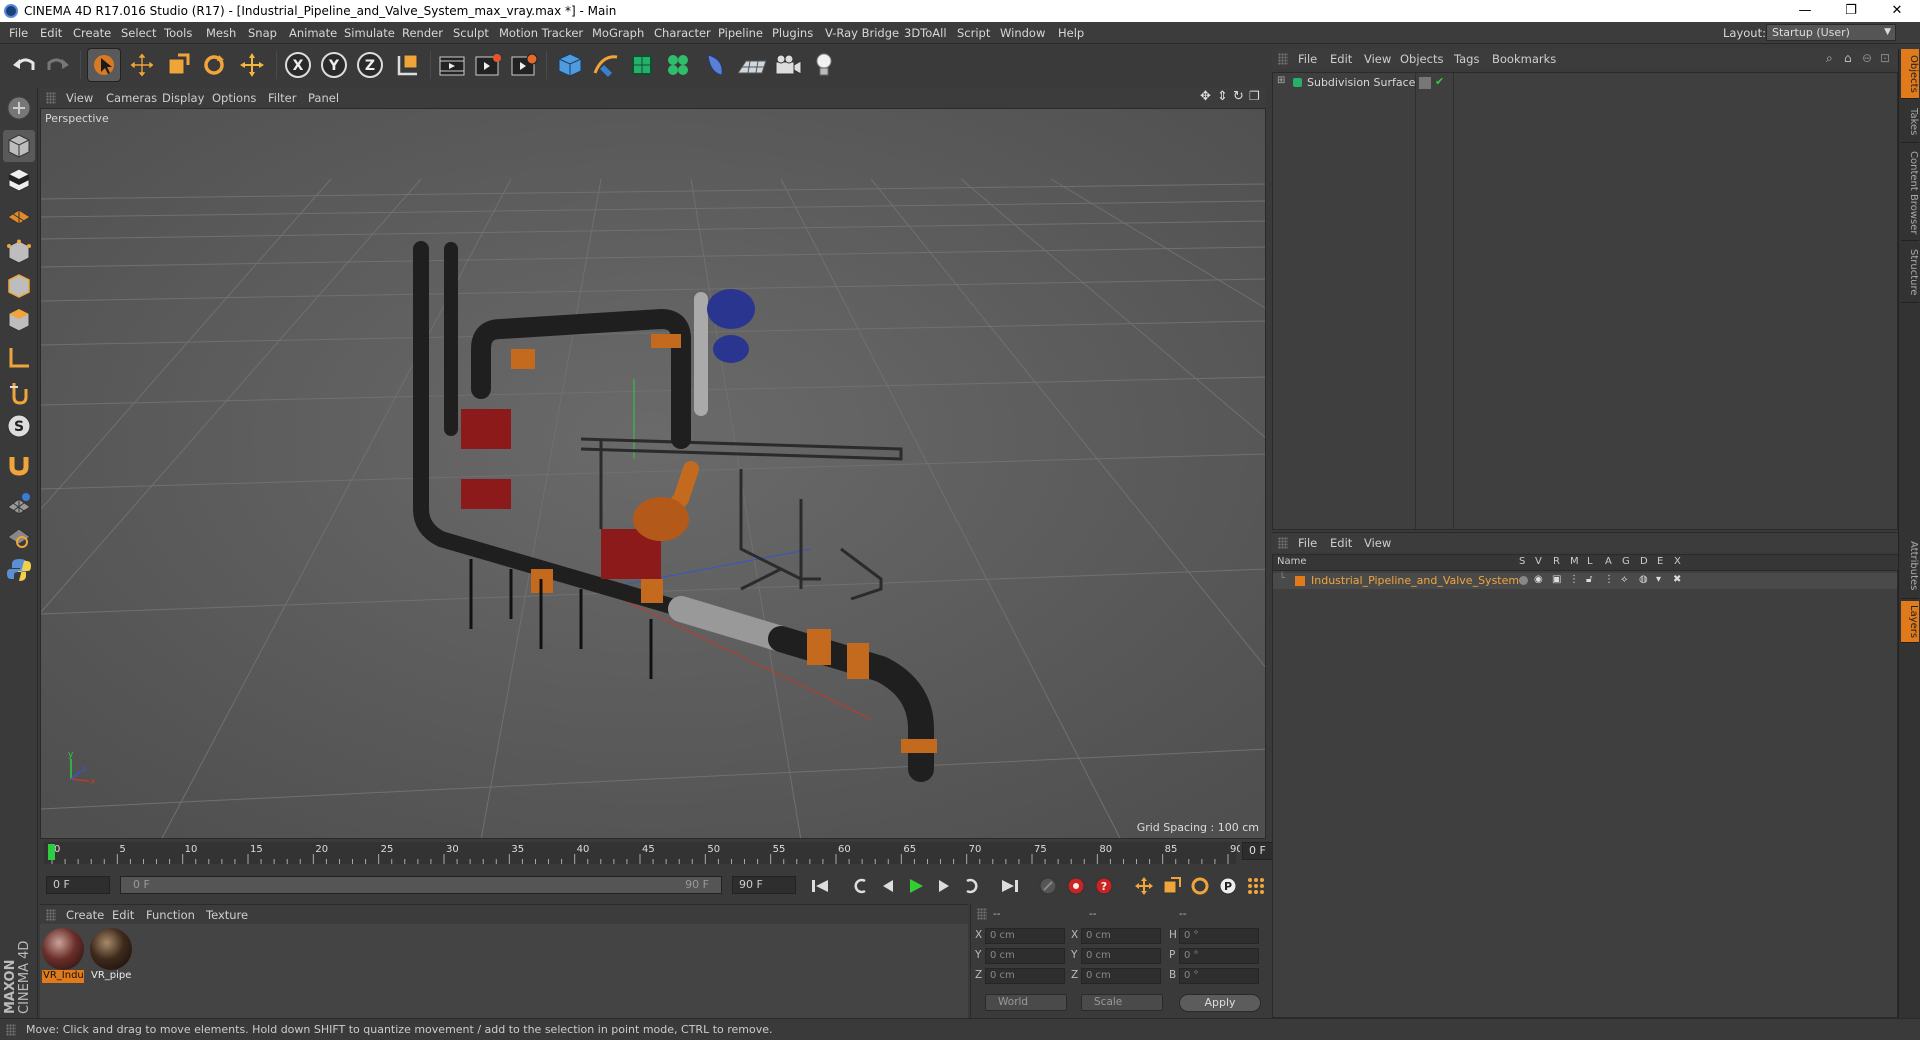 The height and width of the screenshot is (1040, 1920). I want to click on layer-col-generators: G, so click(1626, 561).